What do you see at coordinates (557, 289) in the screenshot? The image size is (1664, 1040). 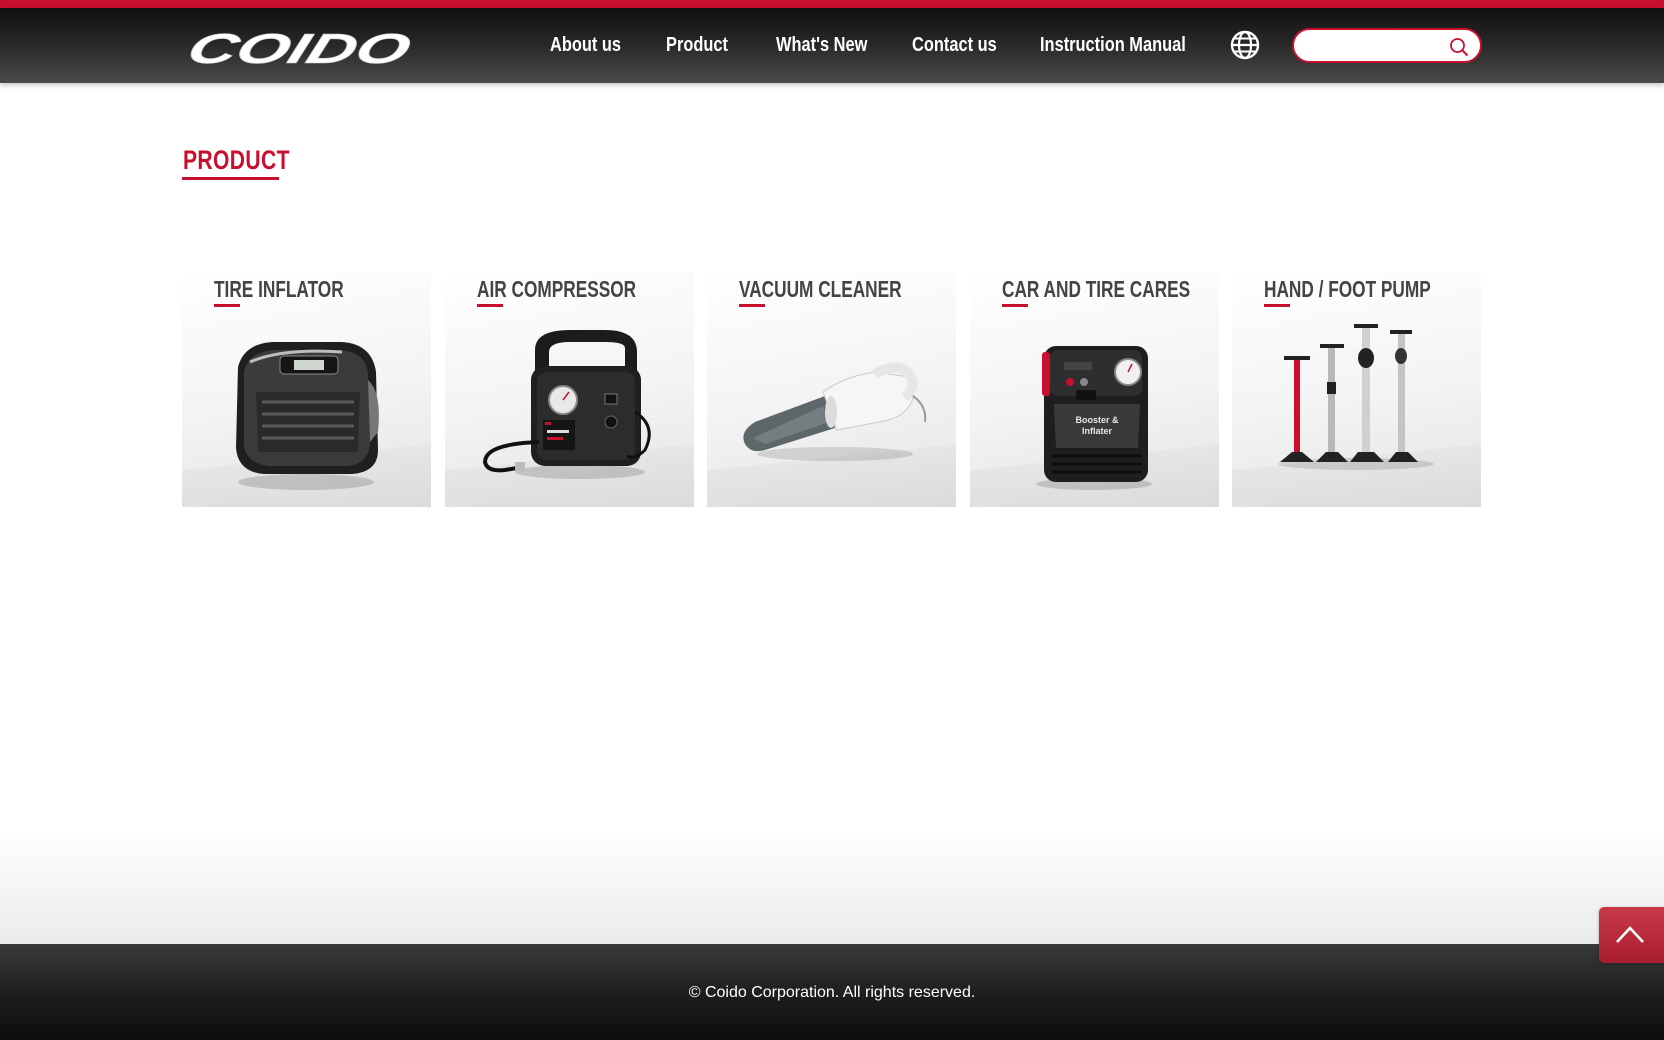 I see `category-label: AIR COMPRESSOR` at bounding box center [557, 289].